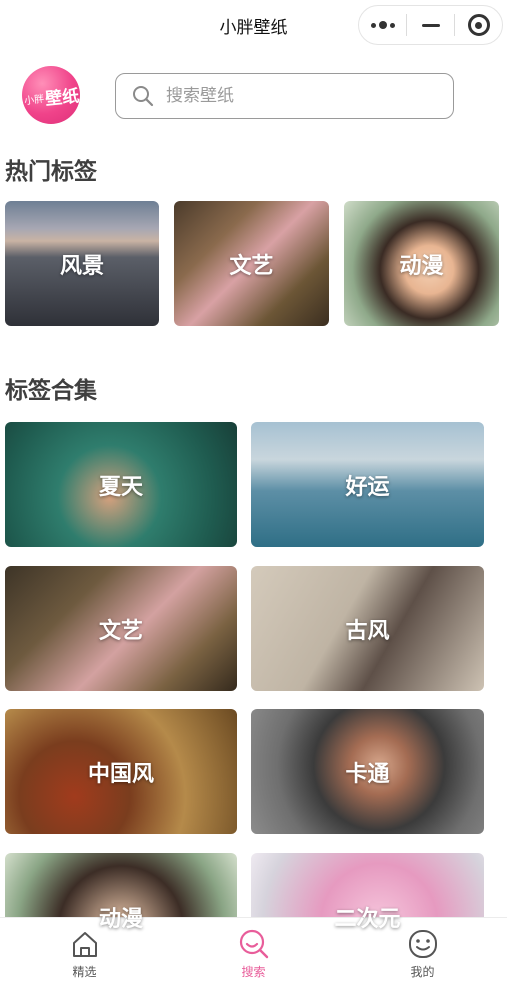  I want to click on mini-program-capsule, so click(430, 25).